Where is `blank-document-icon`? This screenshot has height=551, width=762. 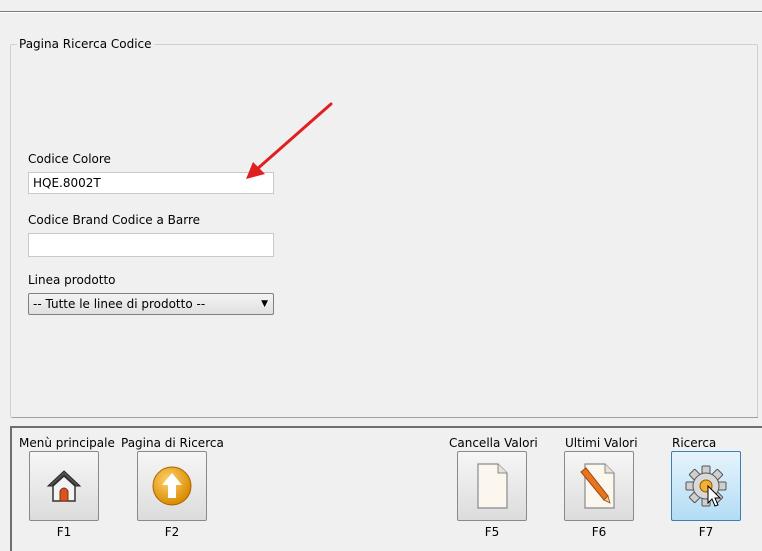 blank-document-icon is located at coordinates (492, 486).